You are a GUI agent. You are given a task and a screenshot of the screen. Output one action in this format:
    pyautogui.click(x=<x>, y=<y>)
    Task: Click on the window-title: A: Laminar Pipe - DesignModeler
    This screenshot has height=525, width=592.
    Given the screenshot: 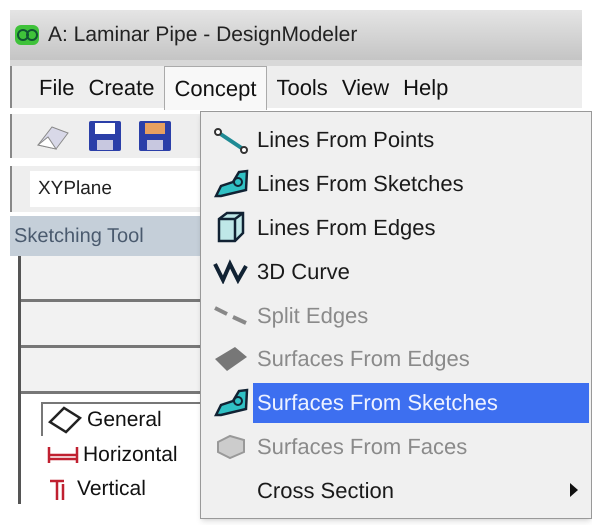 What is the action you would take?
    pyautogui.click(x=203, y=35)
    